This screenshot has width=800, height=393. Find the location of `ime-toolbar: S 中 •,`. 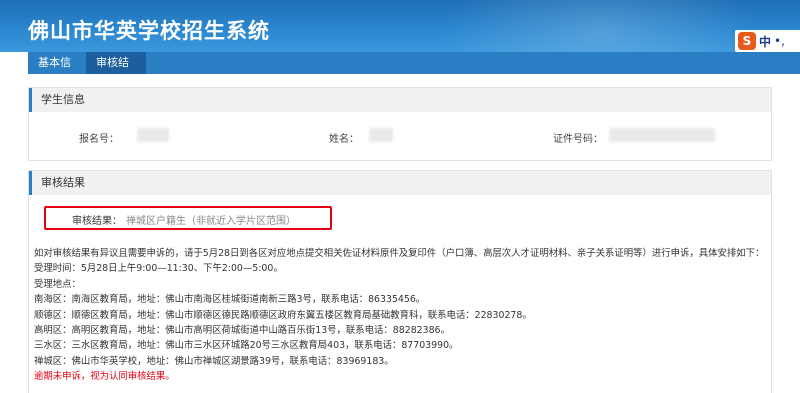

ime-toolbar: S 中 •, is located at coordinates (767, 41).